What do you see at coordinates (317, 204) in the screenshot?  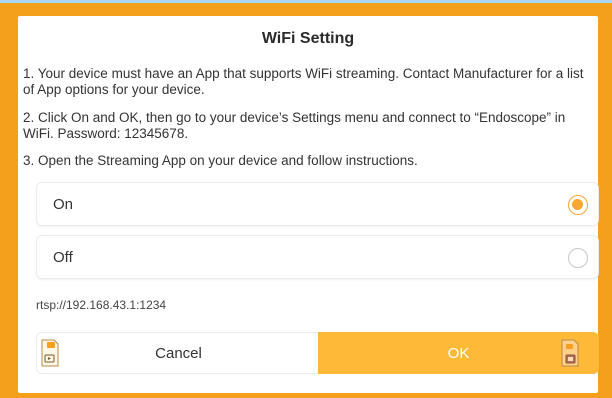 I see `option-on: On` at bounding box center [317, 204].